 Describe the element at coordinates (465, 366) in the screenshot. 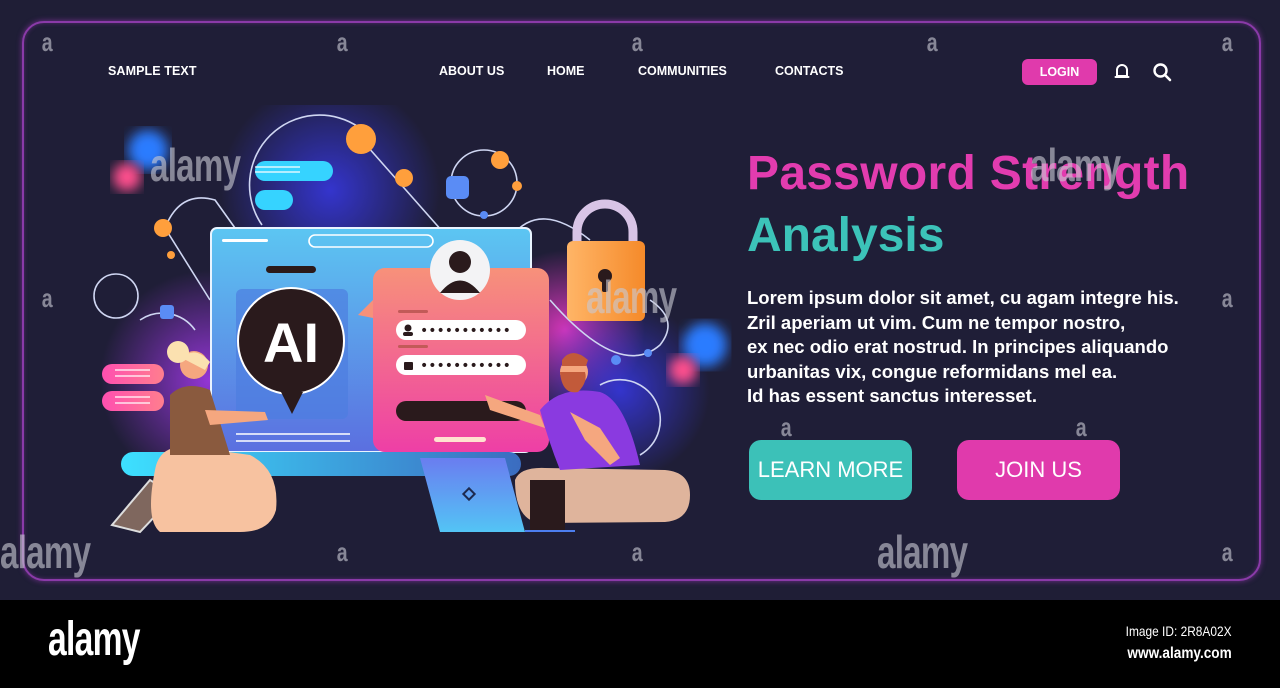

I see `password-mask: •••••••••••` at that location.